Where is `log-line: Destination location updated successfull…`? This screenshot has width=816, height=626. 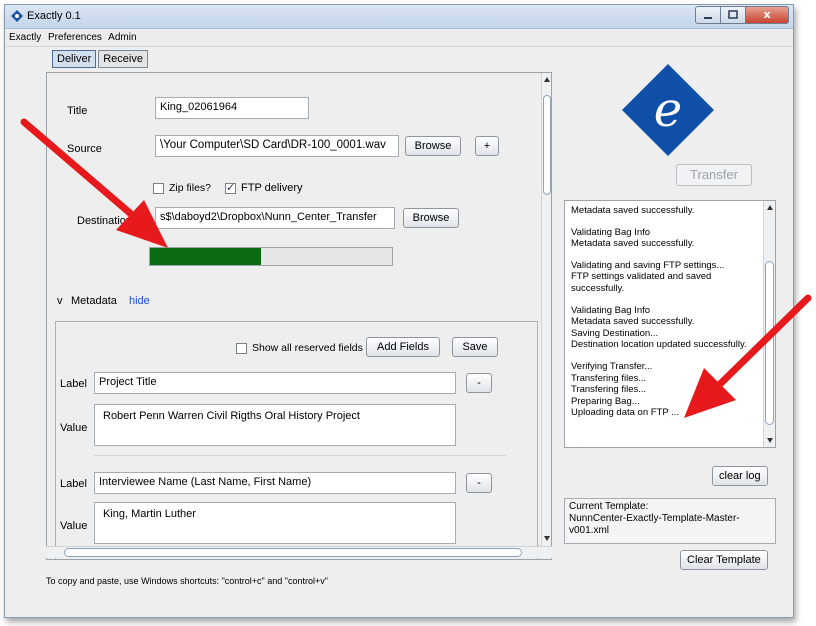 log-line: Destination location updated successfull… is located at coordinates (659, 345).